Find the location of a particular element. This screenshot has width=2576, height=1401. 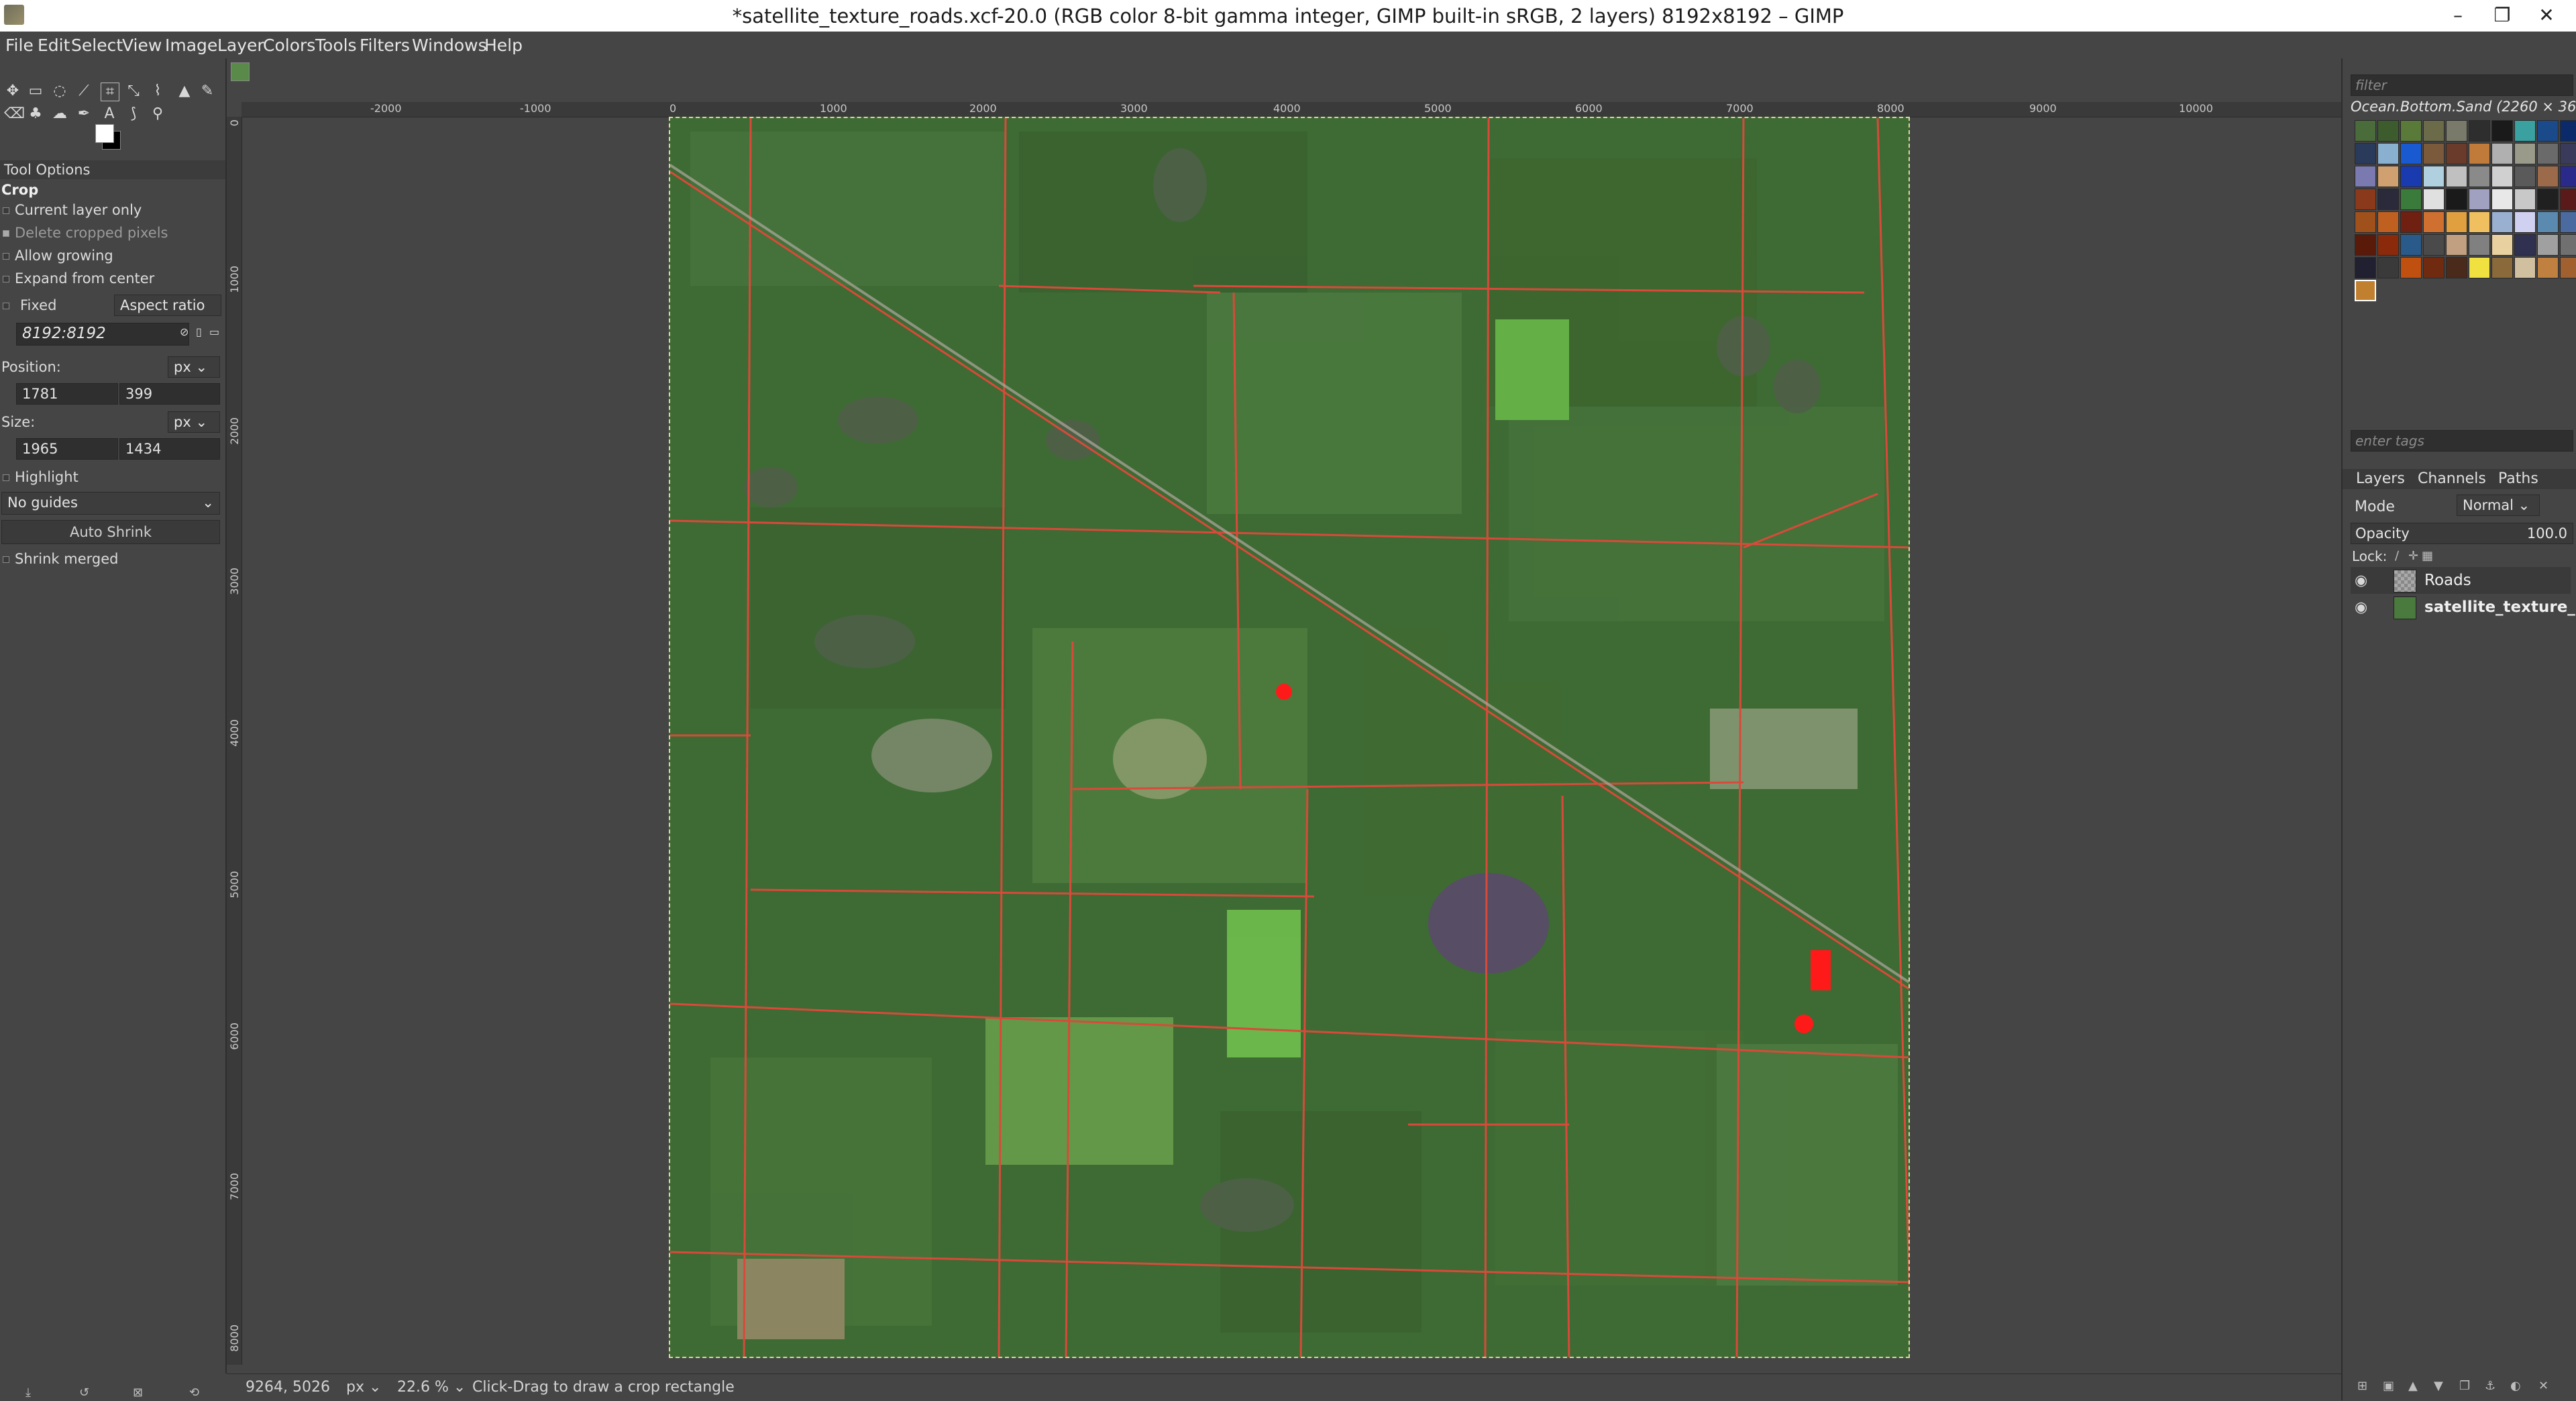

fixed-mode-dropdown: Aspect ratio ⌄ is located at coordinates (167, 314).